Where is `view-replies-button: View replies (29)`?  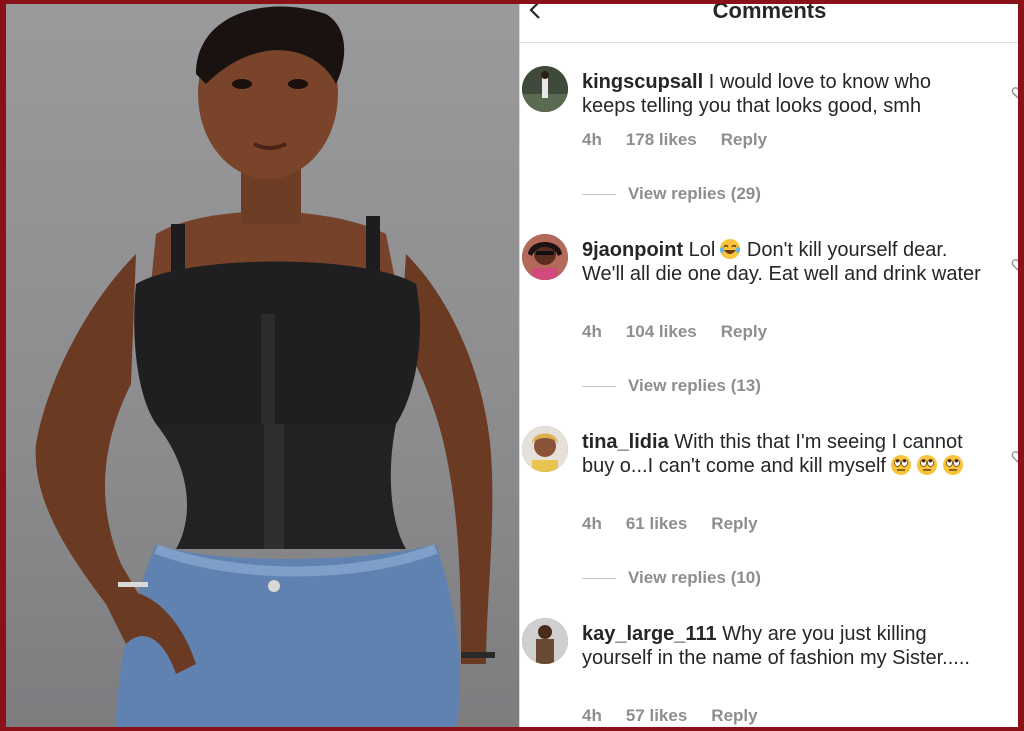 view-replies-button: View replies (29) is located at coordinates (671, 194).